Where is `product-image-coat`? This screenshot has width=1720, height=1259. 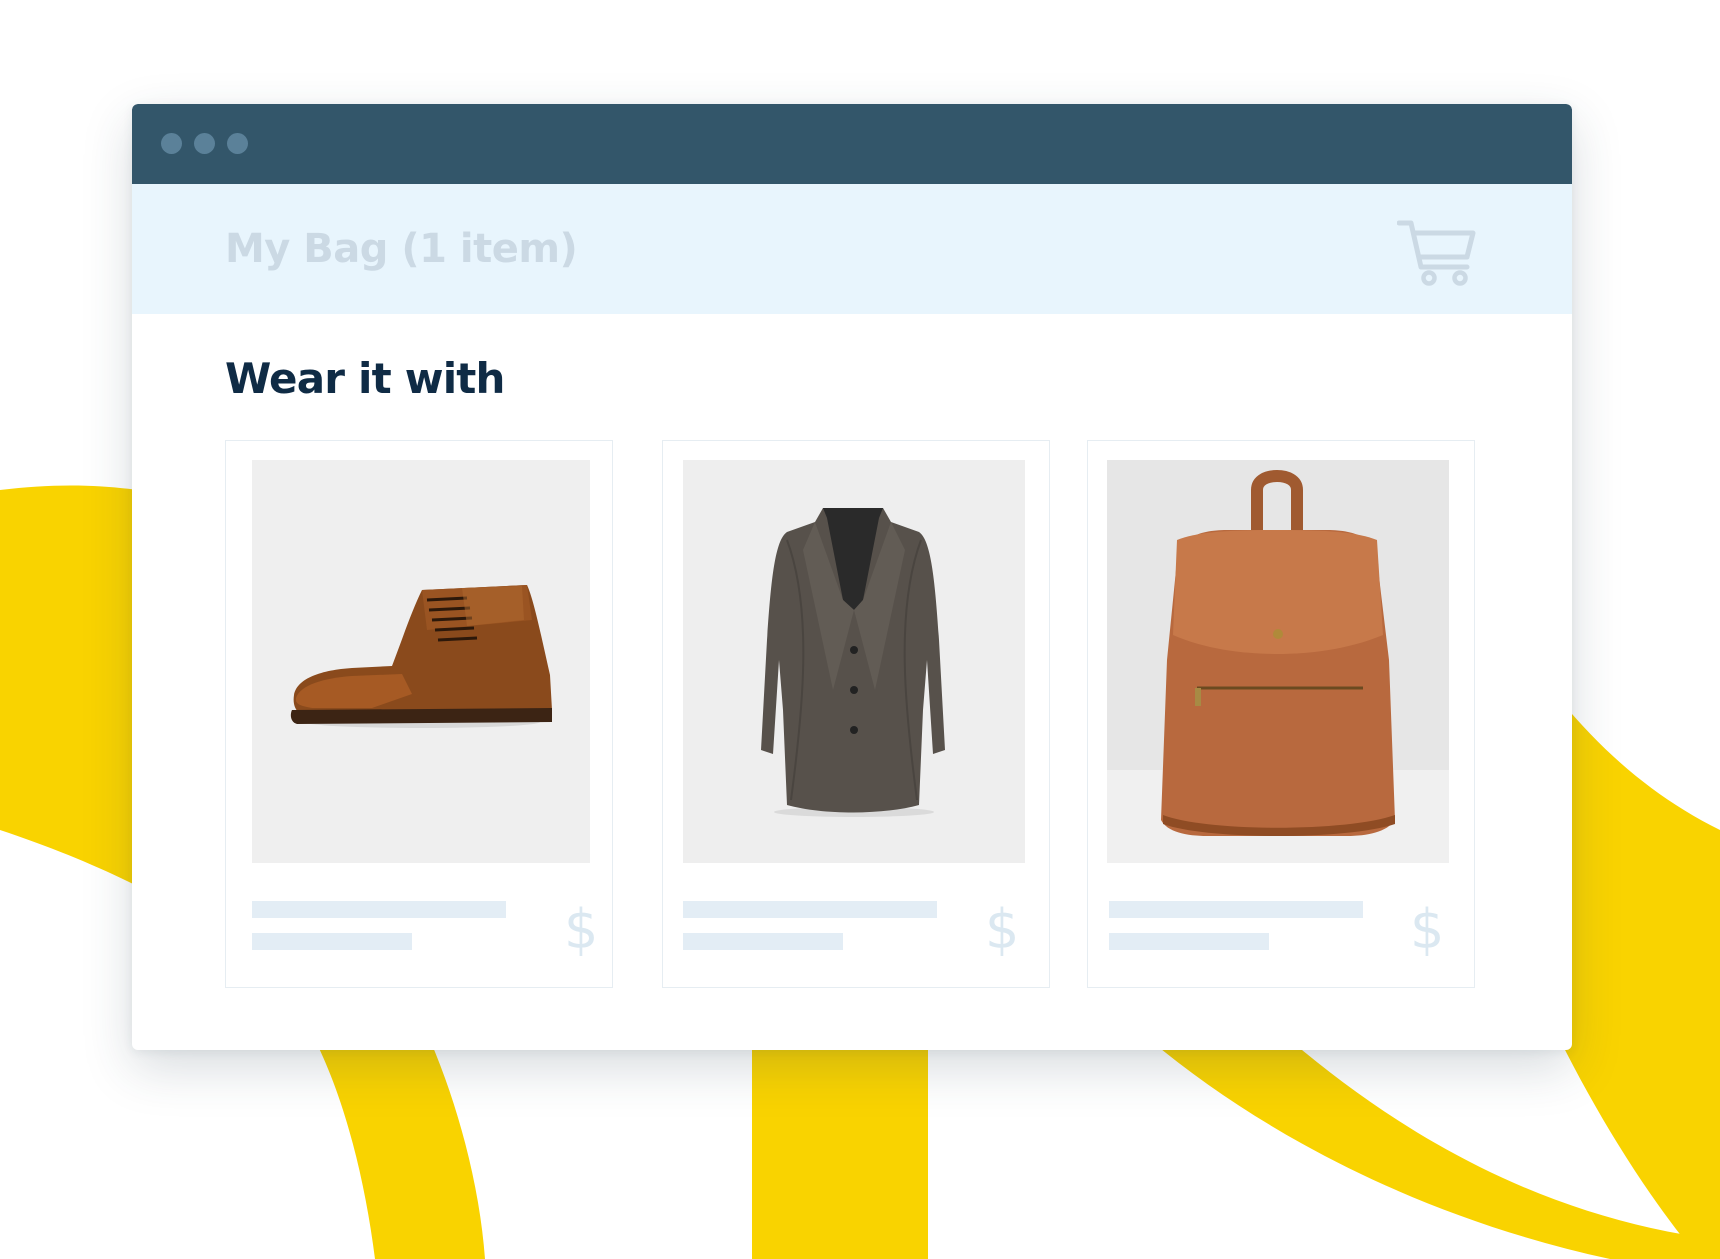
product-image-coat is located at coordinates (854, 661).